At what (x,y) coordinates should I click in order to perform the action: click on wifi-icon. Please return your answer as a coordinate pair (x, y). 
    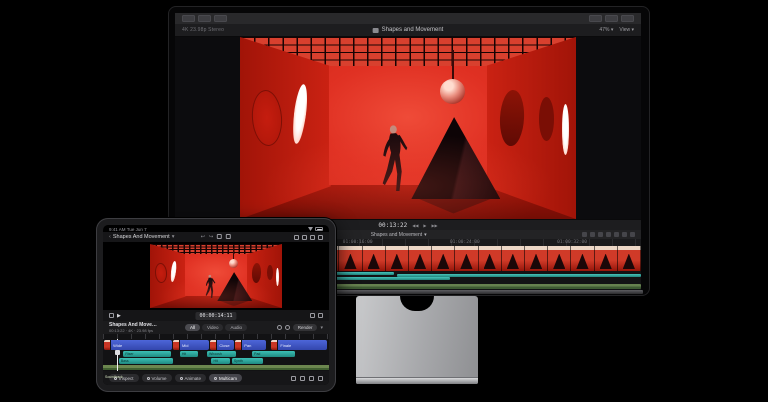
    Looking at the image, I should click on (310, 229).